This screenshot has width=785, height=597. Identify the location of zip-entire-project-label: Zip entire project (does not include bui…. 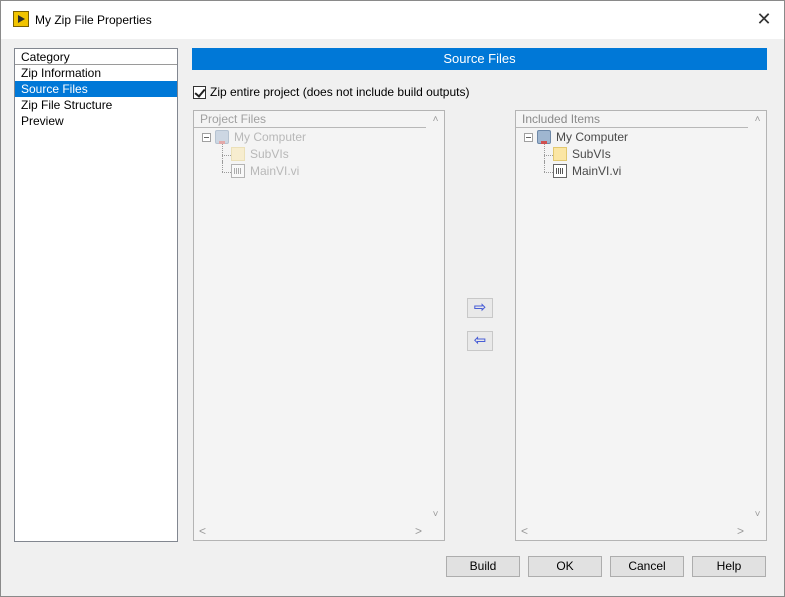
(339, 92).